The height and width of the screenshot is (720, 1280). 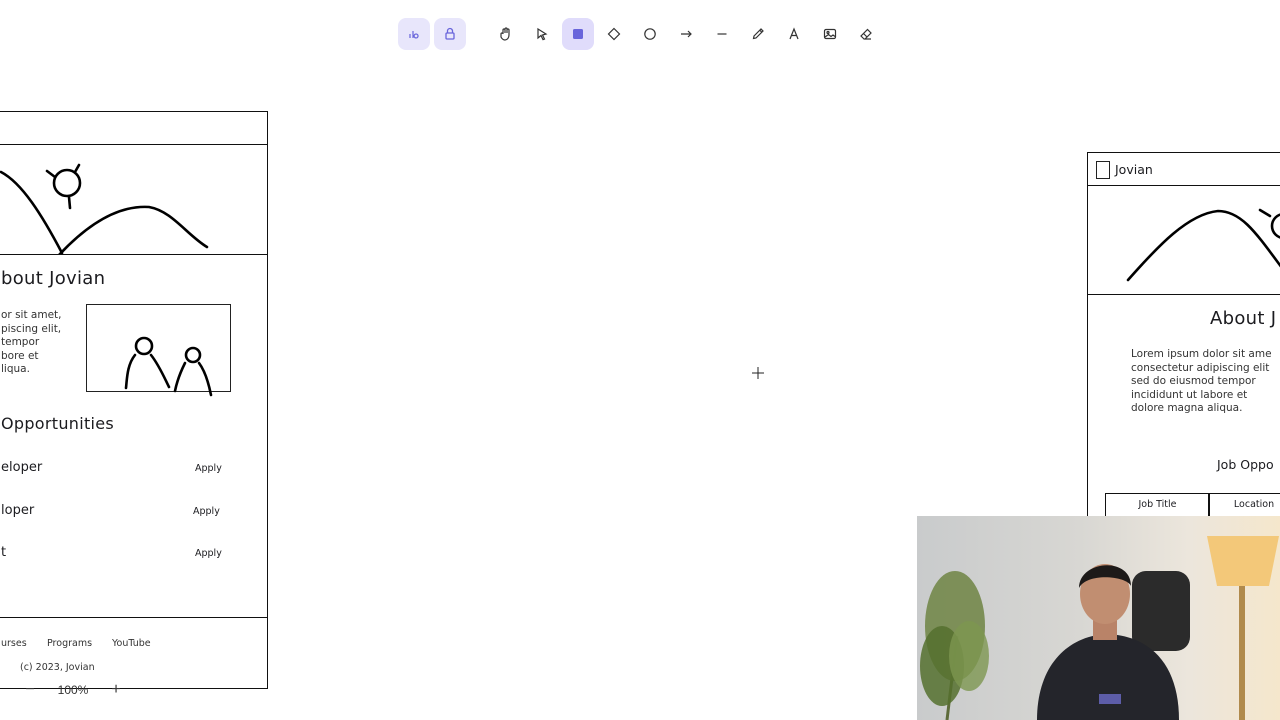 I want to click on team-image-placeholder, so click(x=158, y=350).